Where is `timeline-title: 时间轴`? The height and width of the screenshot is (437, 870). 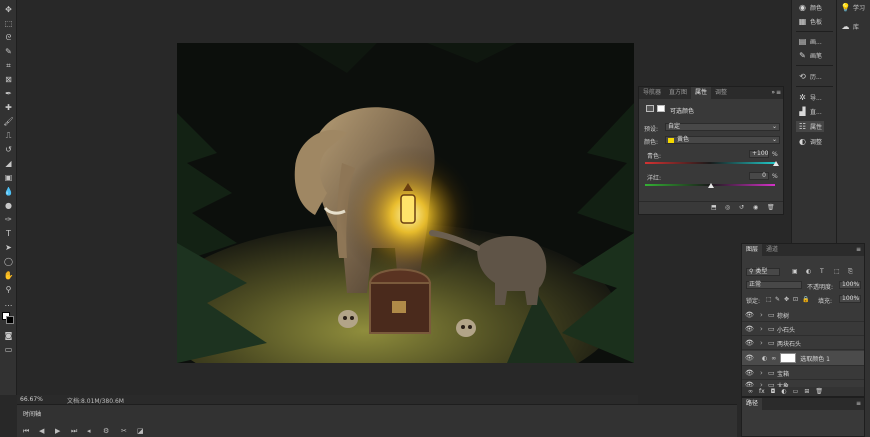
timeline-title: 时间轴 is located at coordinates (32, 413).